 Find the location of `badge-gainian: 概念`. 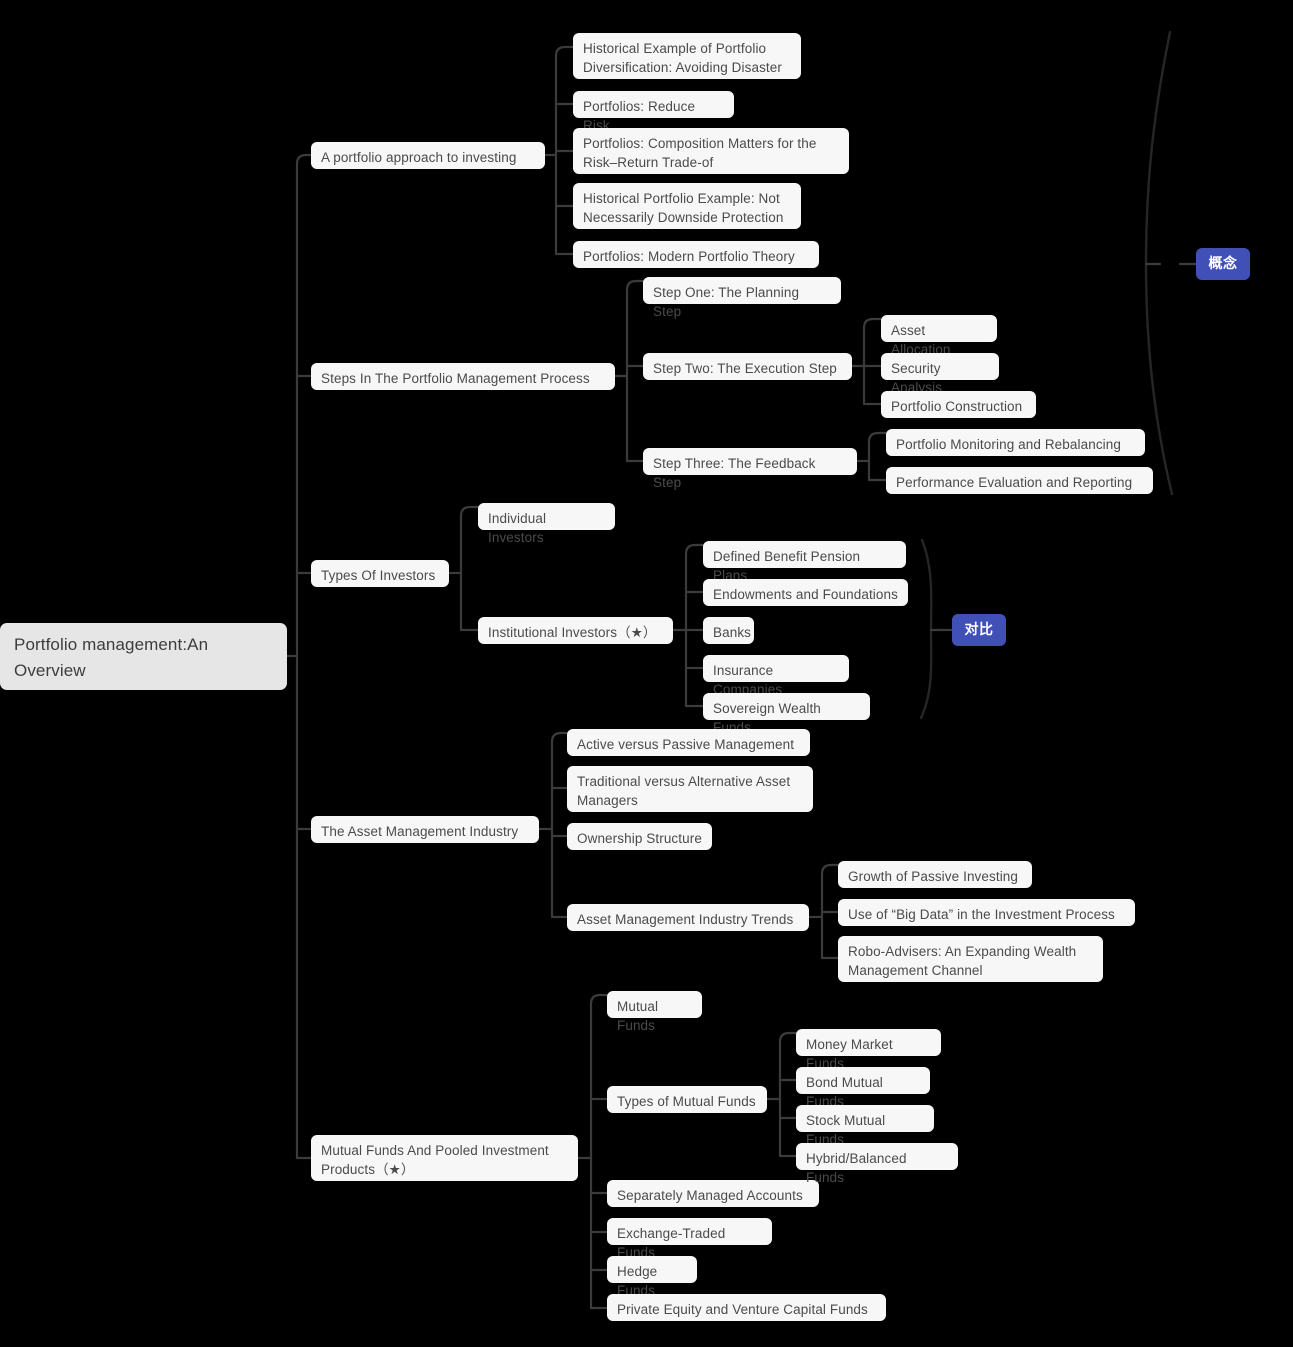

badge-gainian: 概念 is located at coordinates (1223, 264).